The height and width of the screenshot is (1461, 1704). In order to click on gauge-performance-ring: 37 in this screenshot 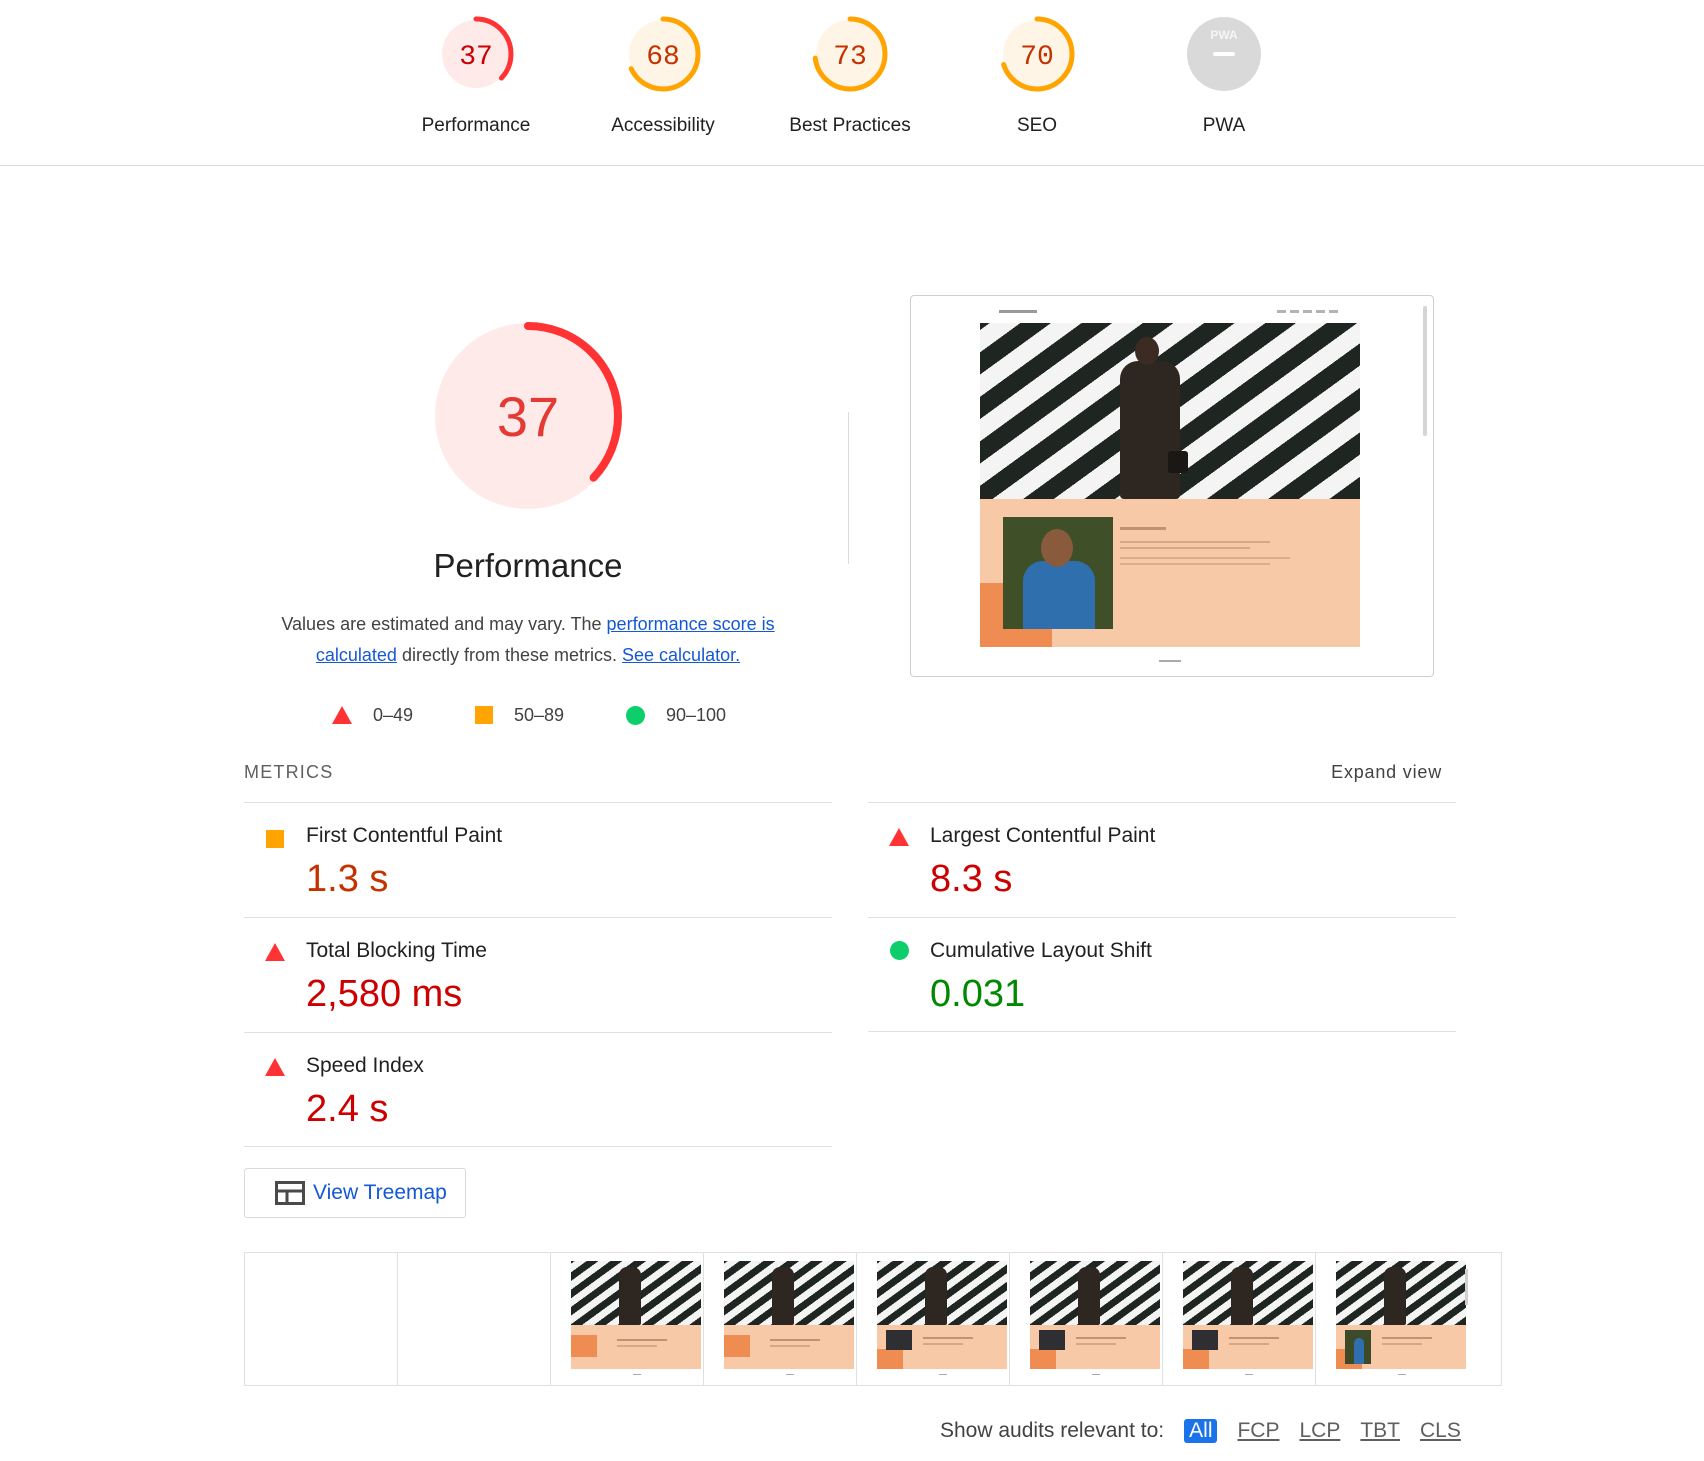, I will do `click(476, 54)`.